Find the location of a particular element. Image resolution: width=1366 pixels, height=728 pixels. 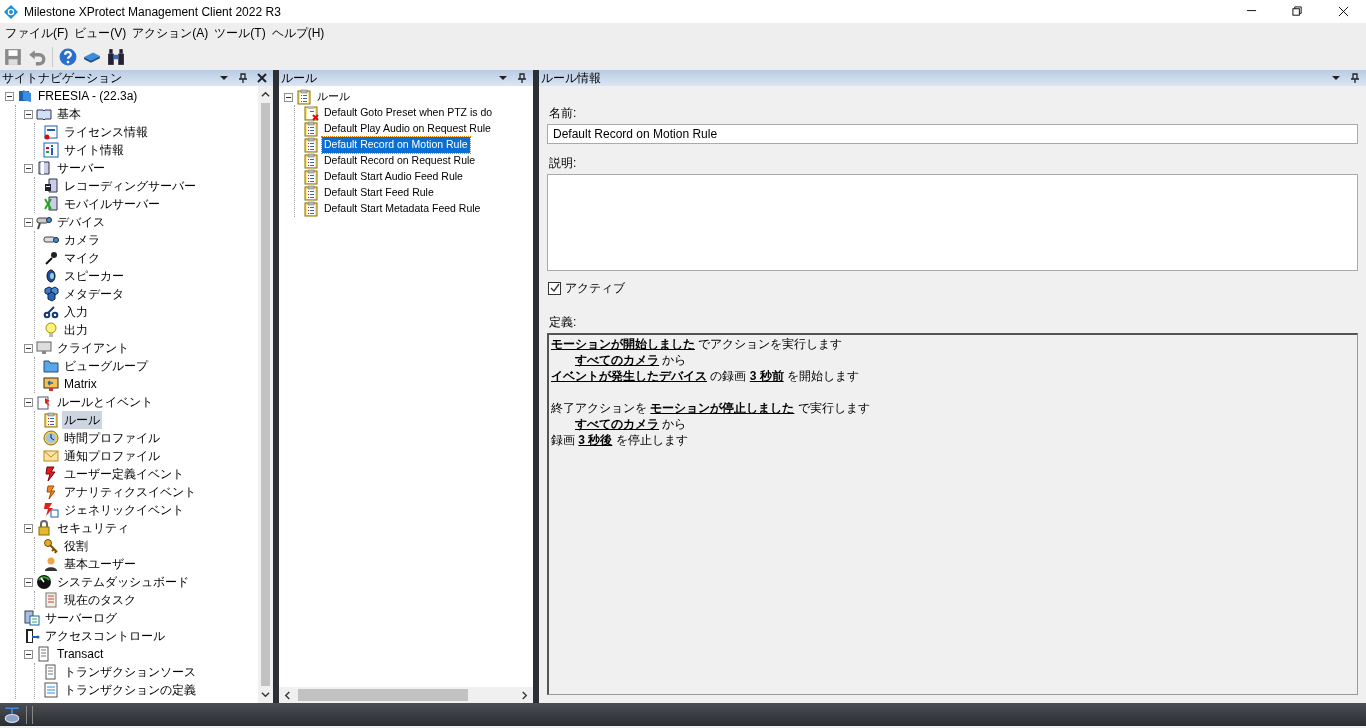

vertical-scrollbar is located at coordinates (265, 394).